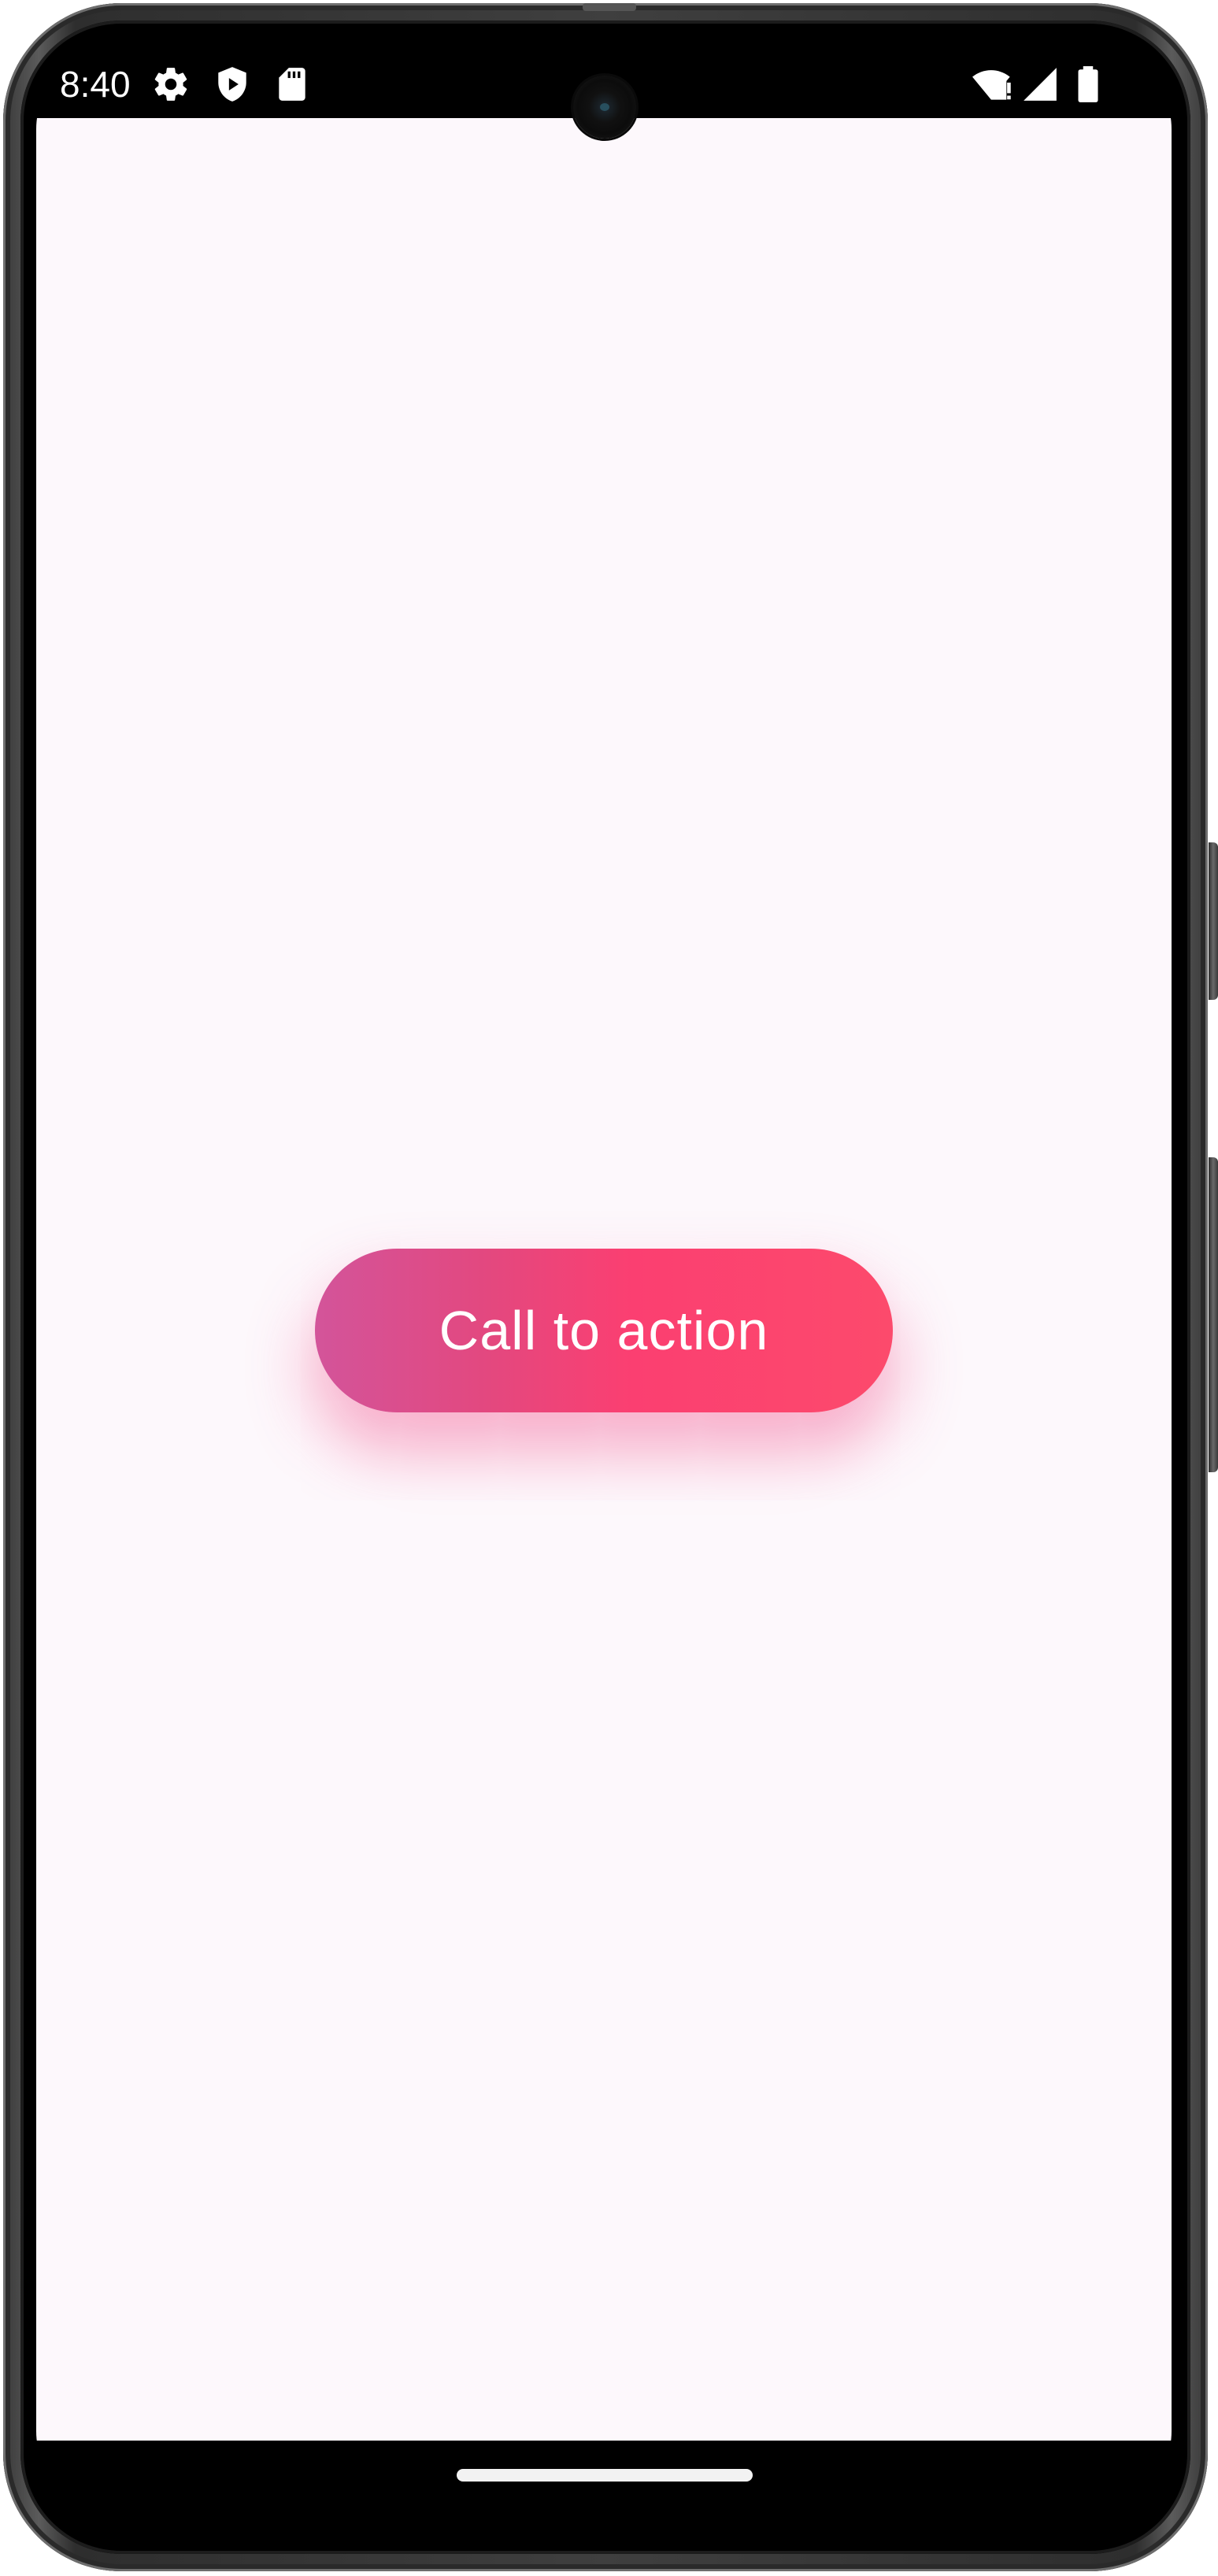  What do you see at coordinates (605, 2475) in the screenshot?
I see `home-indicator` at bounding box center [605, 2475].